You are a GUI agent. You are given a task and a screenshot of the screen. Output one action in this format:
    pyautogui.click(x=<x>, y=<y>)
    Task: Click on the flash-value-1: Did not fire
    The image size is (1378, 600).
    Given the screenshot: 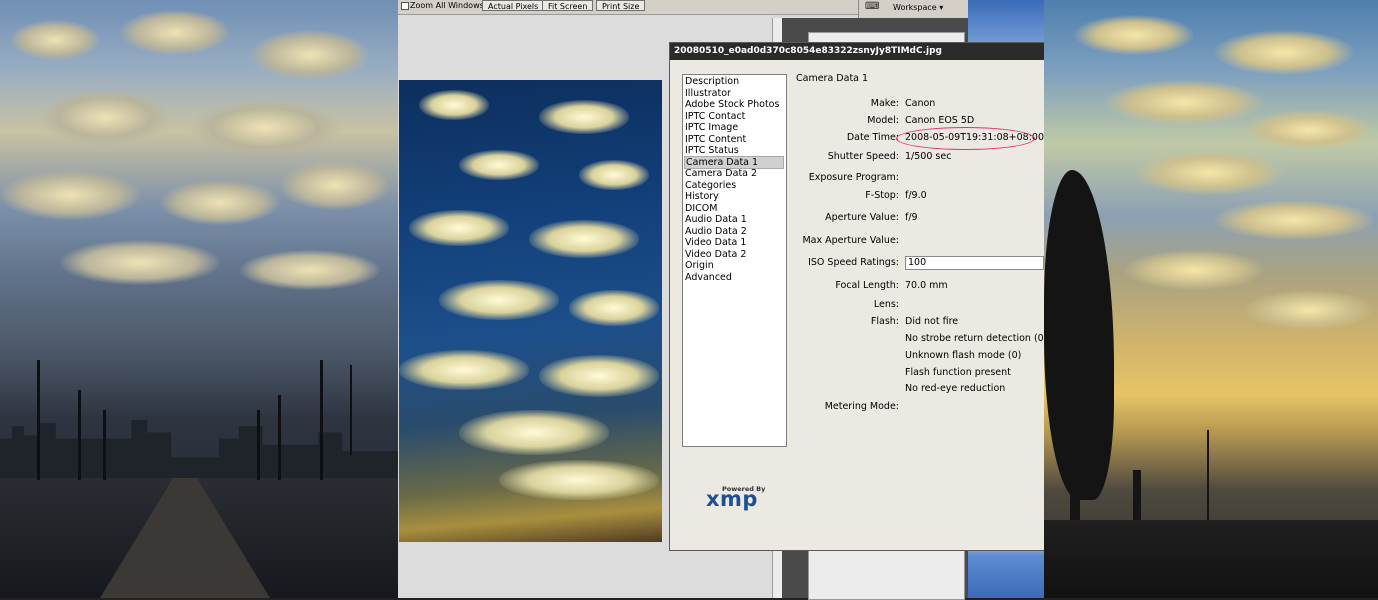 What is the action you would take?
    pyautogui.click(x=932, y=321)
    